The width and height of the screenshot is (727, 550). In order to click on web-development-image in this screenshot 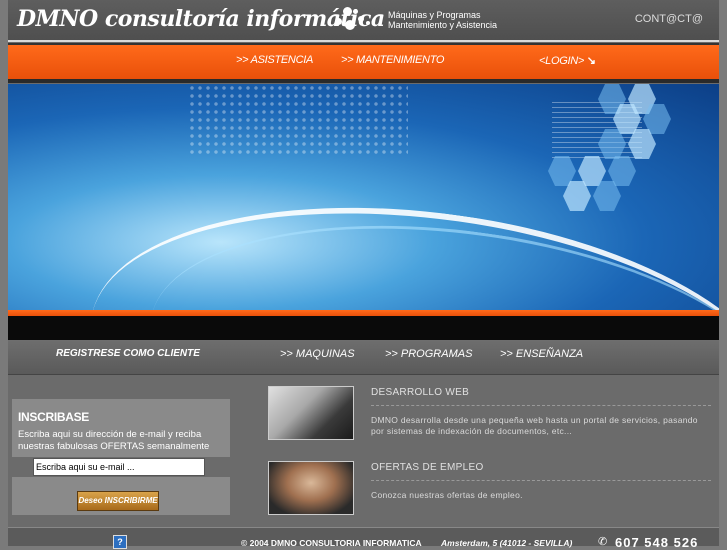, I will do `click(311, 413)`.